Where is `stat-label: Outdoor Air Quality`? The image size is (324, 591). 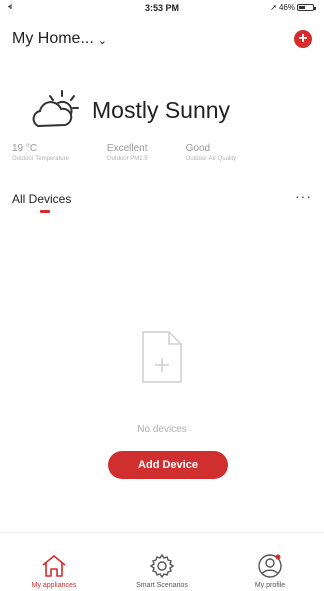
stat-label: Outdoor Air Quality is located at coordinates (211, 159).